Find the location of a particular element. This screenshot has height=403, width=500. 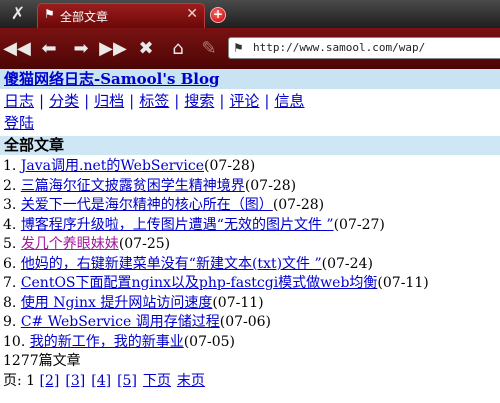

pager-current: 1 is located at coordinates (31, 381).